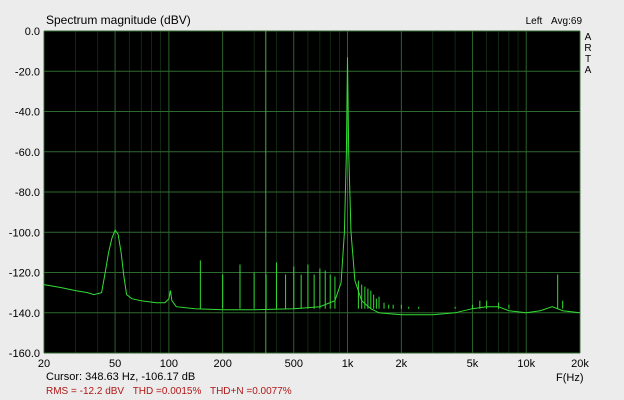  What do you see at coordinates (27, 113) in the screenshot?
I see `y-tick-label: -40.0` at bounding box center [27, 113].